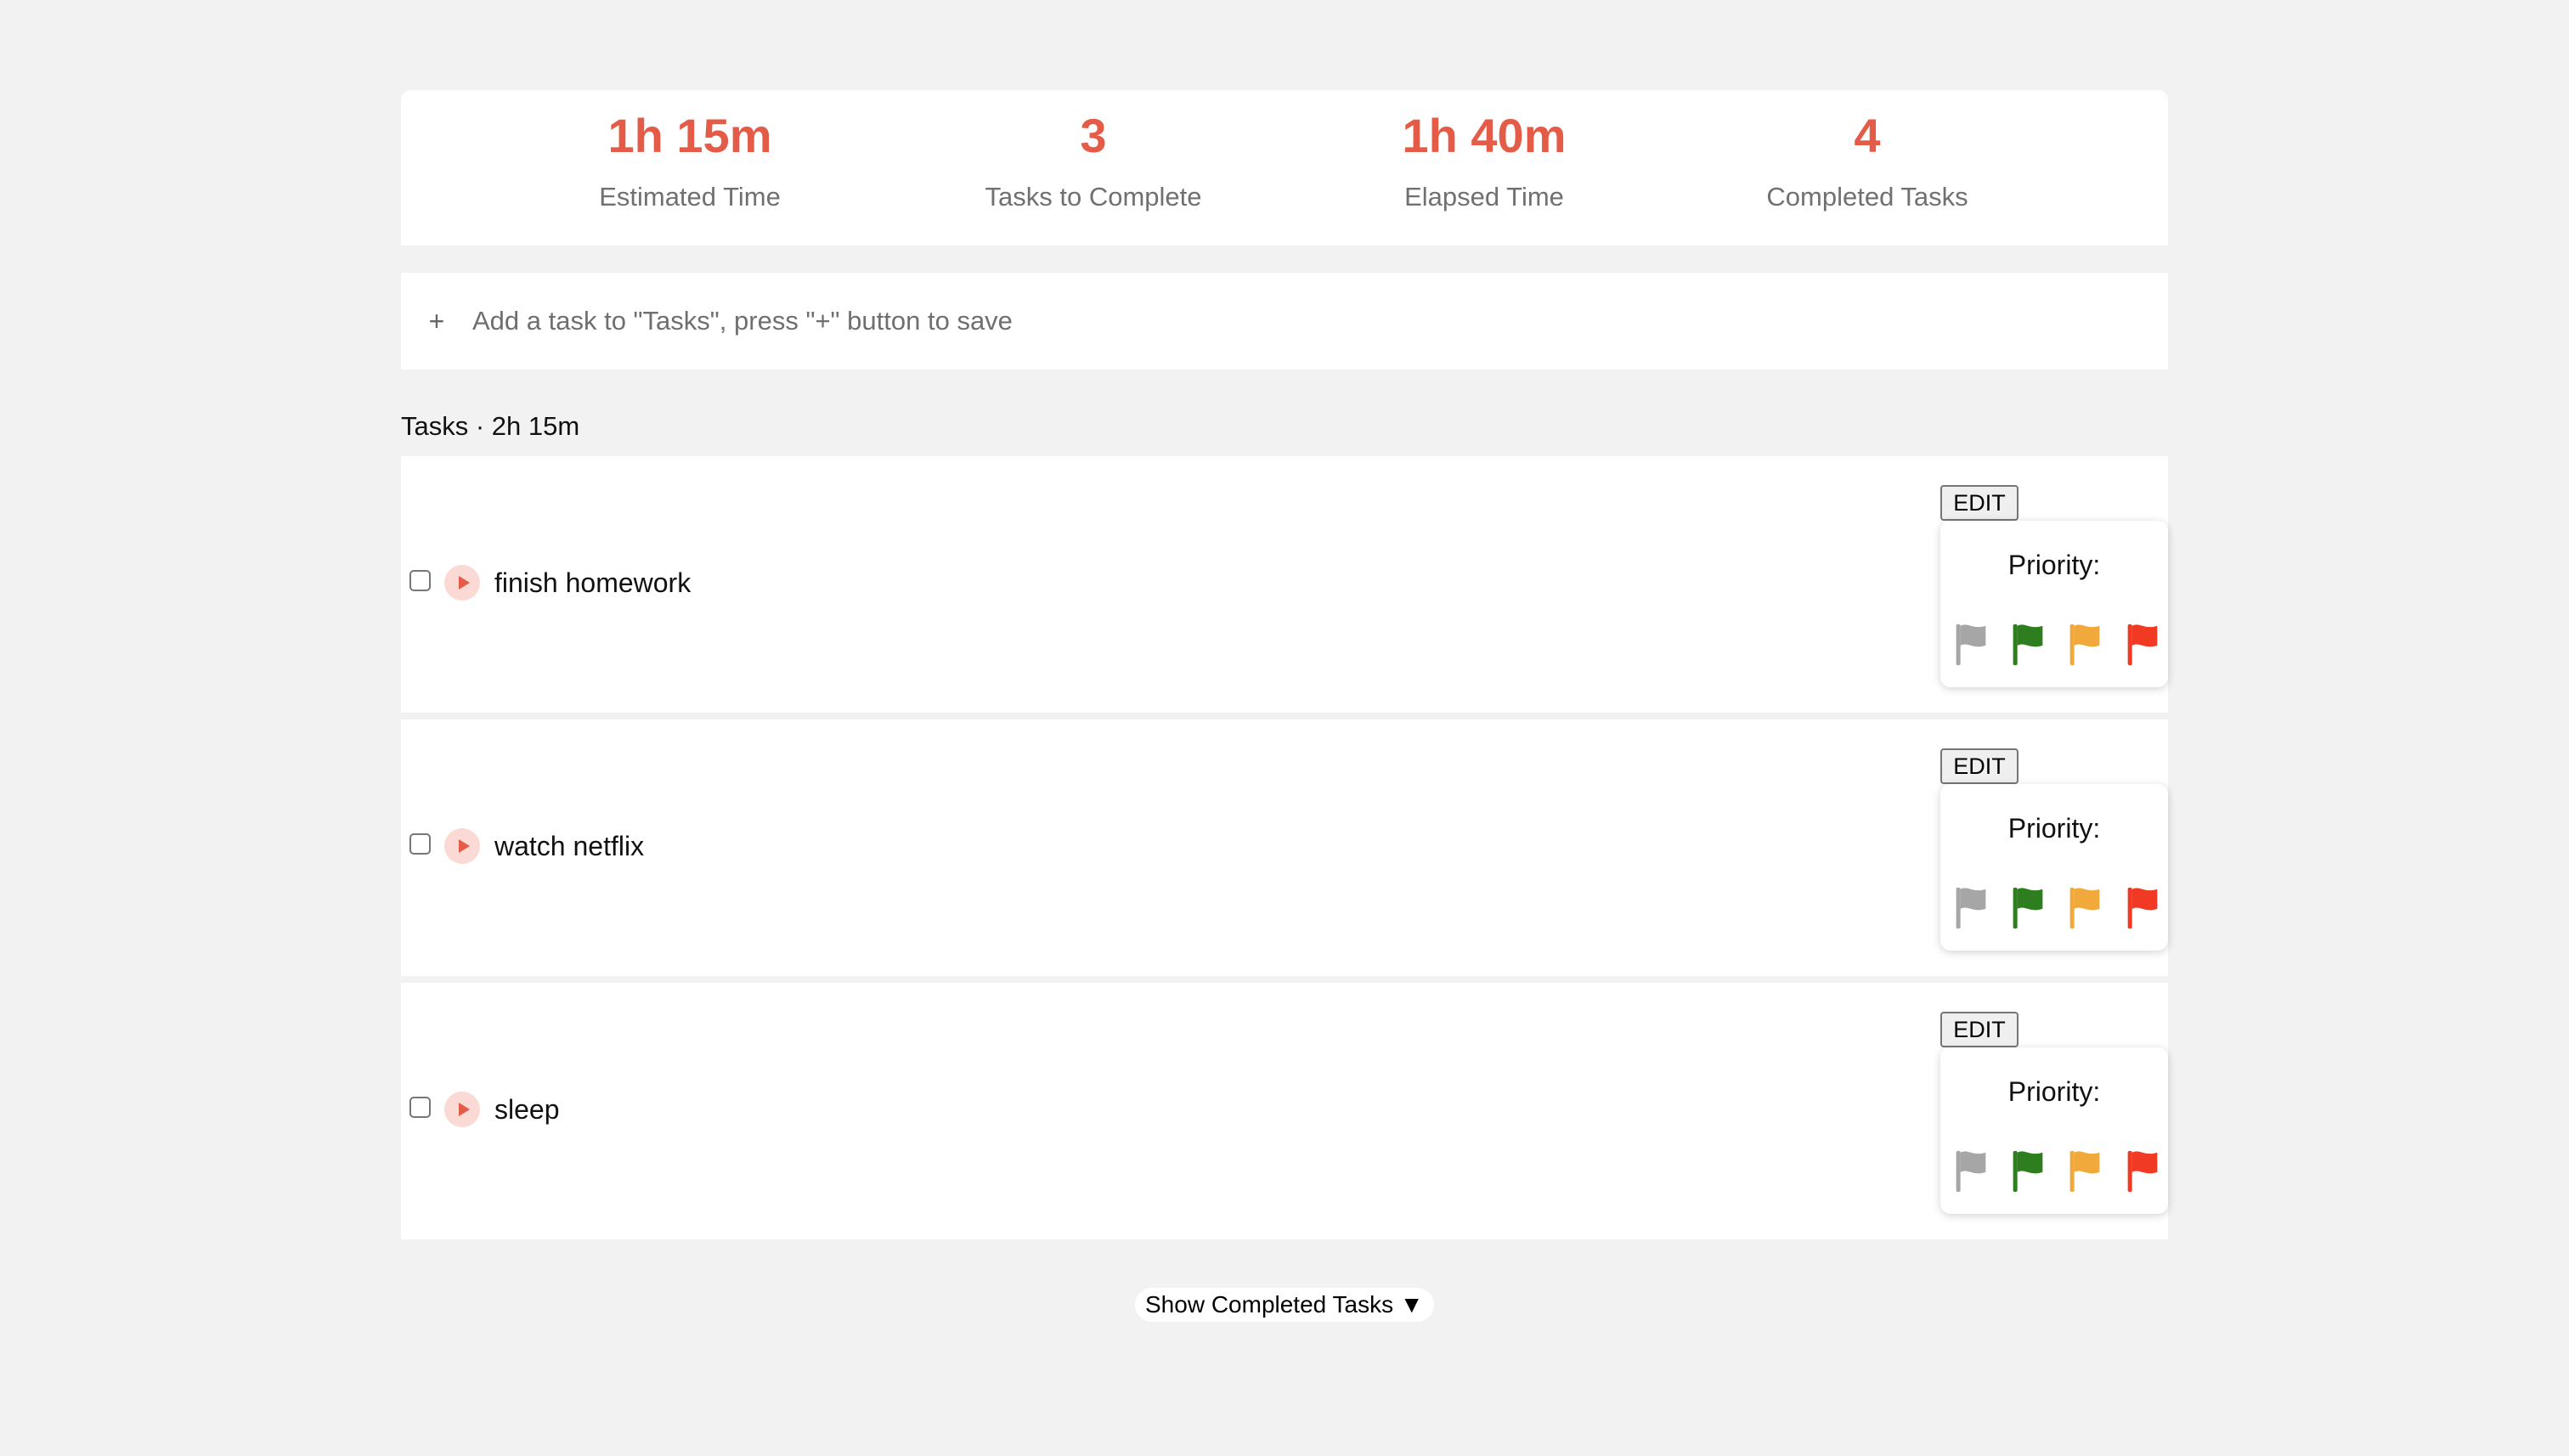 This screenshot has height=1456, width=2569. Describe the element at coordinates (527, 1110) in the screenshot. I see `task-name: sleep` at that location.